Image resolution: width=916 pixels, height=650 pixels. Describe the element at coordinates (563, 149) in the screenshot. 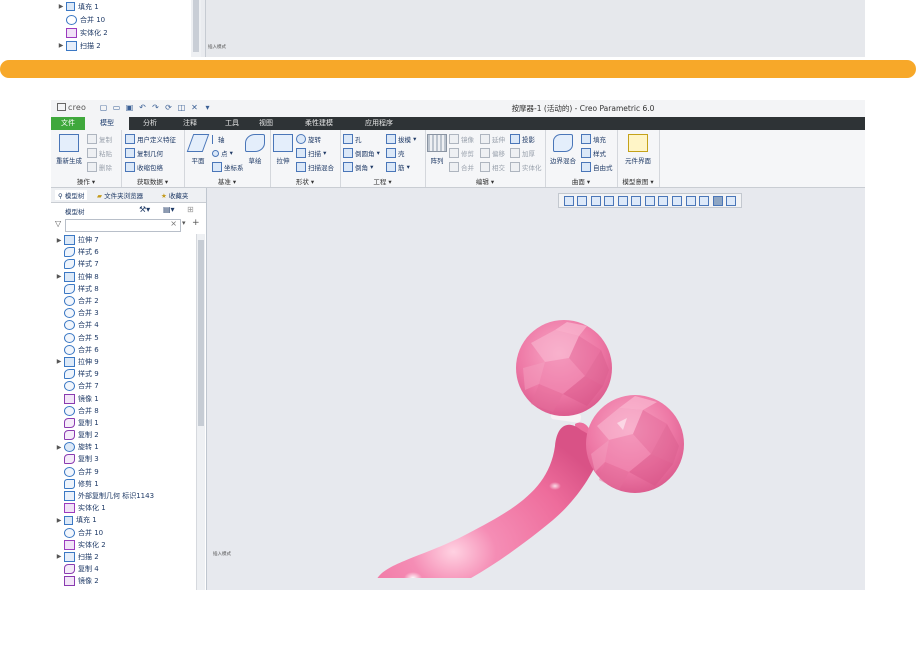

I see `boundary-blend-button: 边界混合` at that location.